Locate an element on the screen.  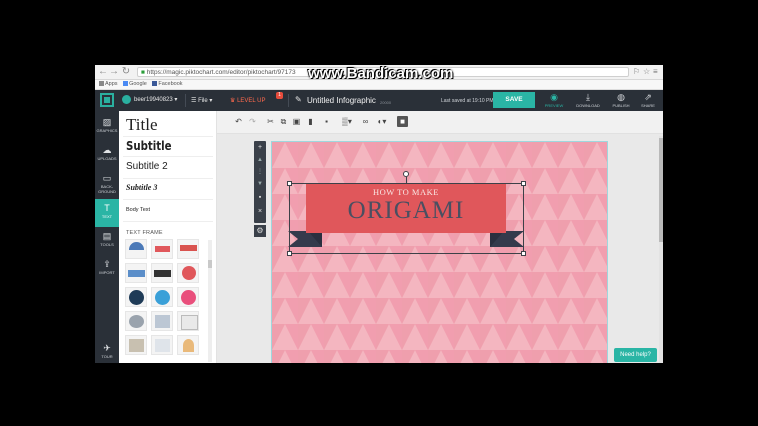
facebook-icon is located at coordinates (155, 84).